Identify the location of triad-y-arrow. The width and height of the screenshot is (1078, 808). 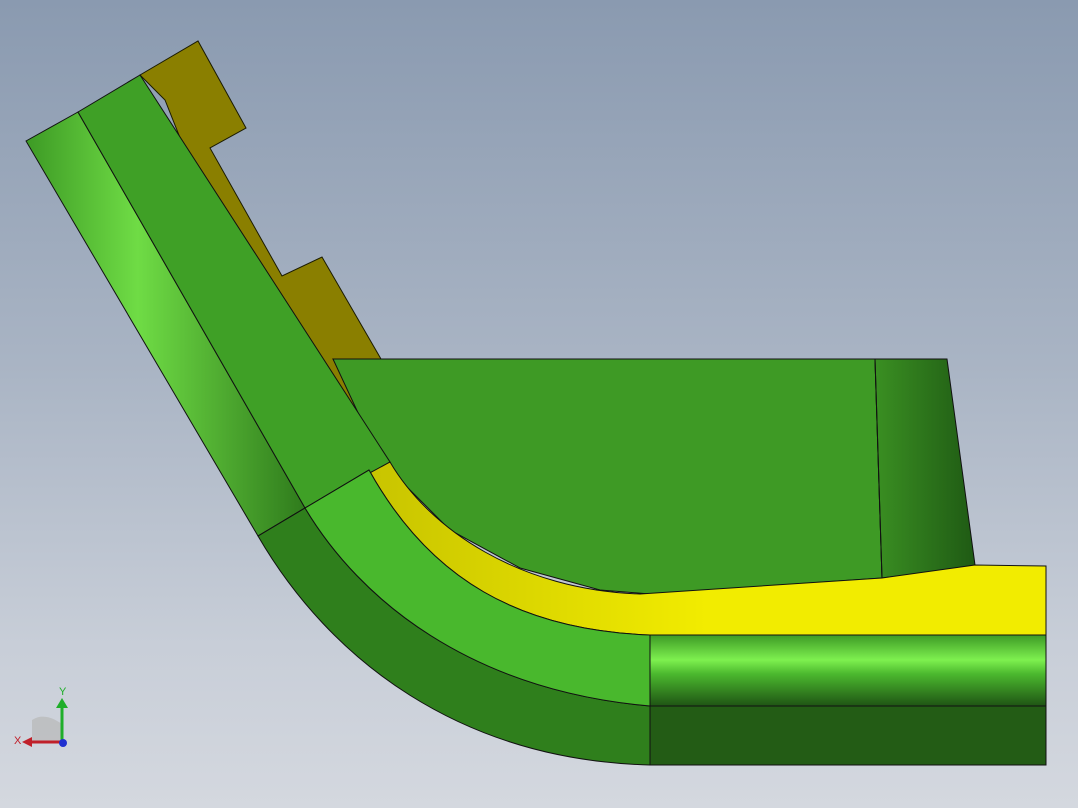
(62, 703).